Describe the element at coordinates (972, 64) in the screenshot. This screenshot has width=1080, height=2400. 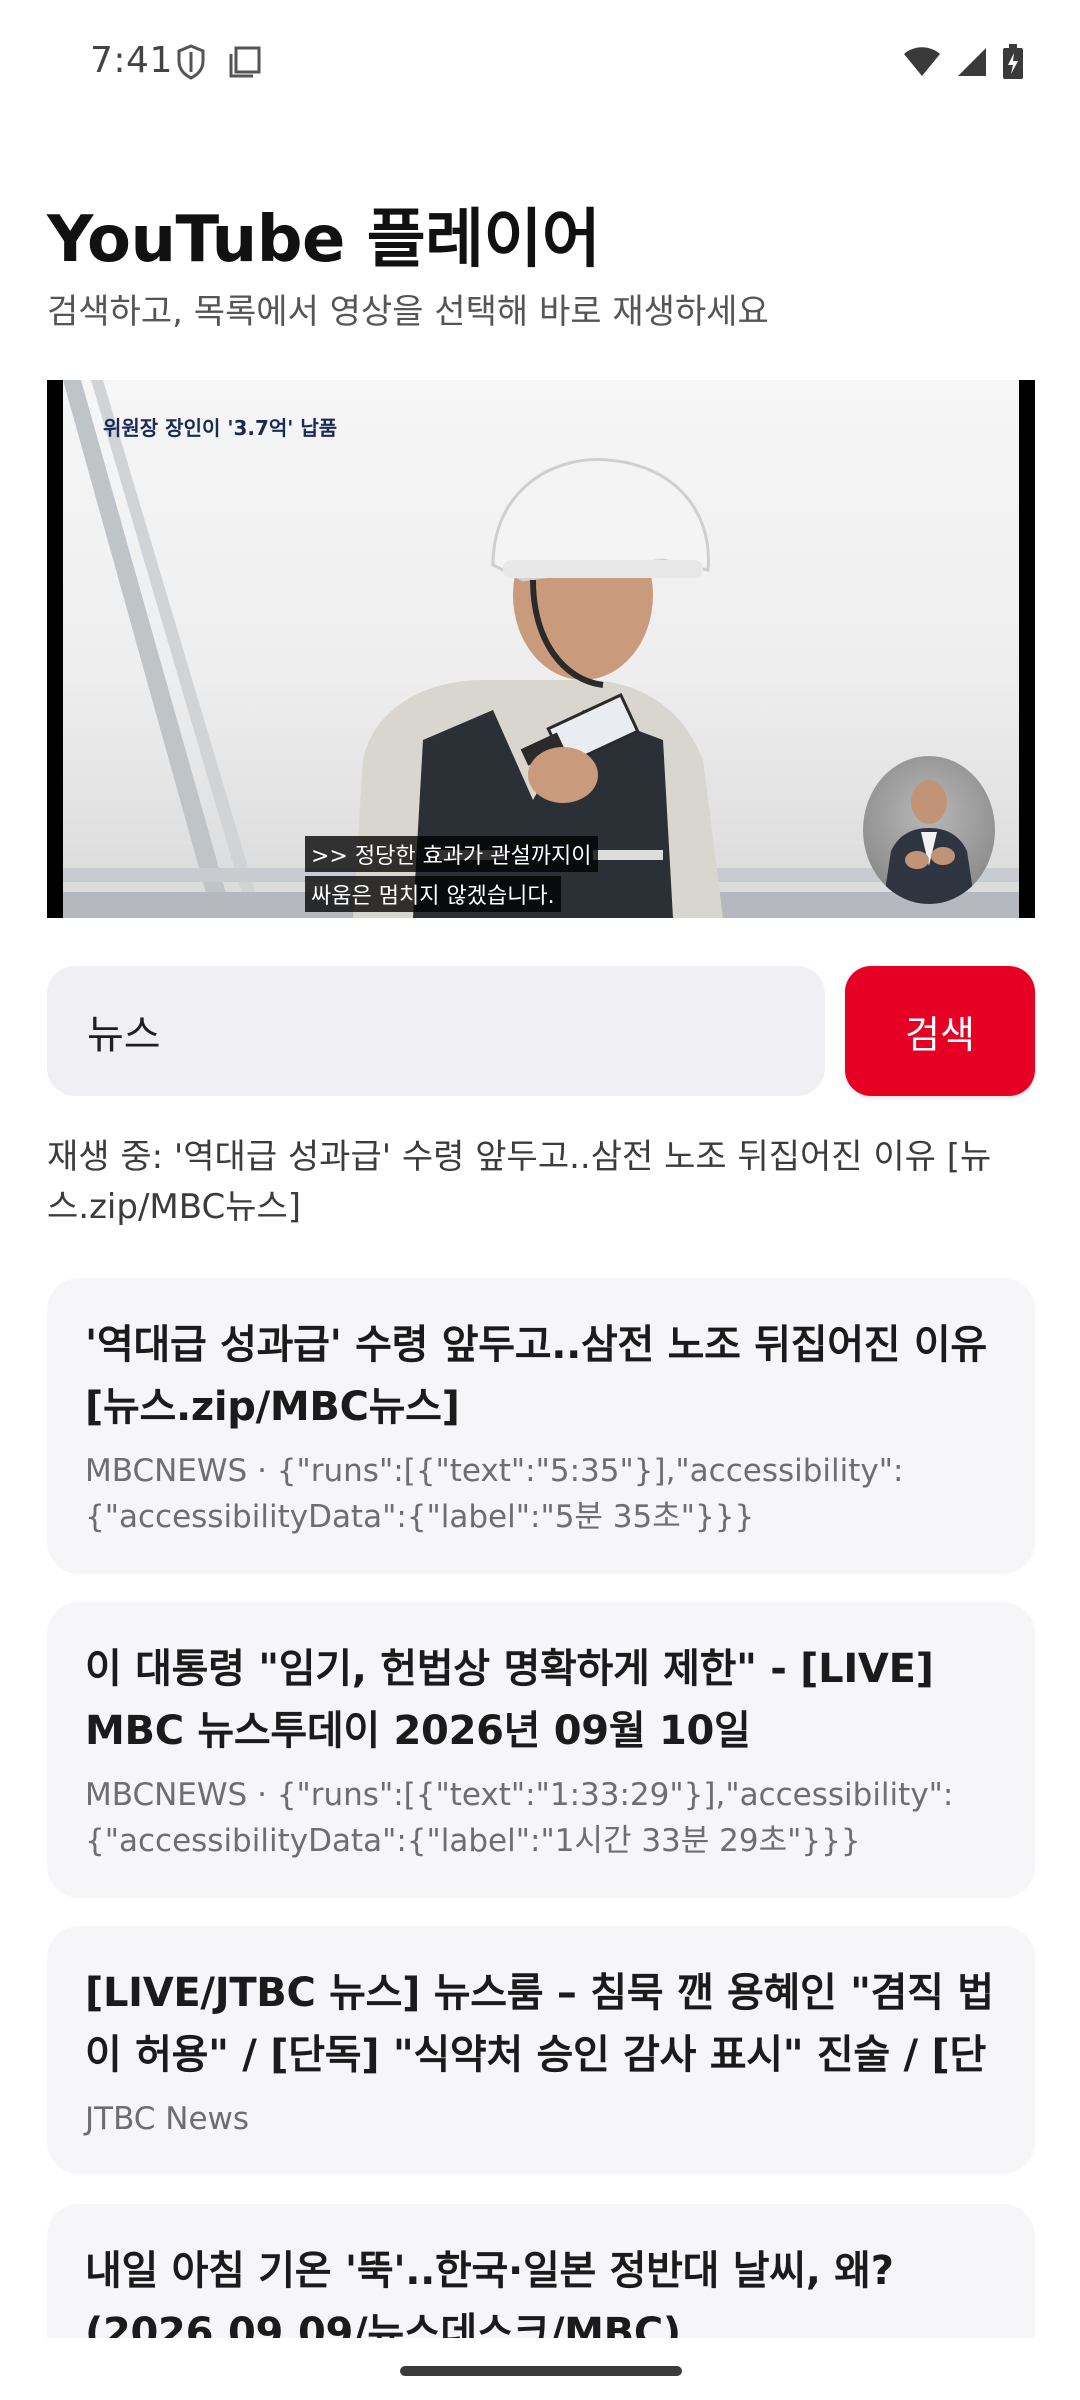
I see `cell-signal-icon` at that location.